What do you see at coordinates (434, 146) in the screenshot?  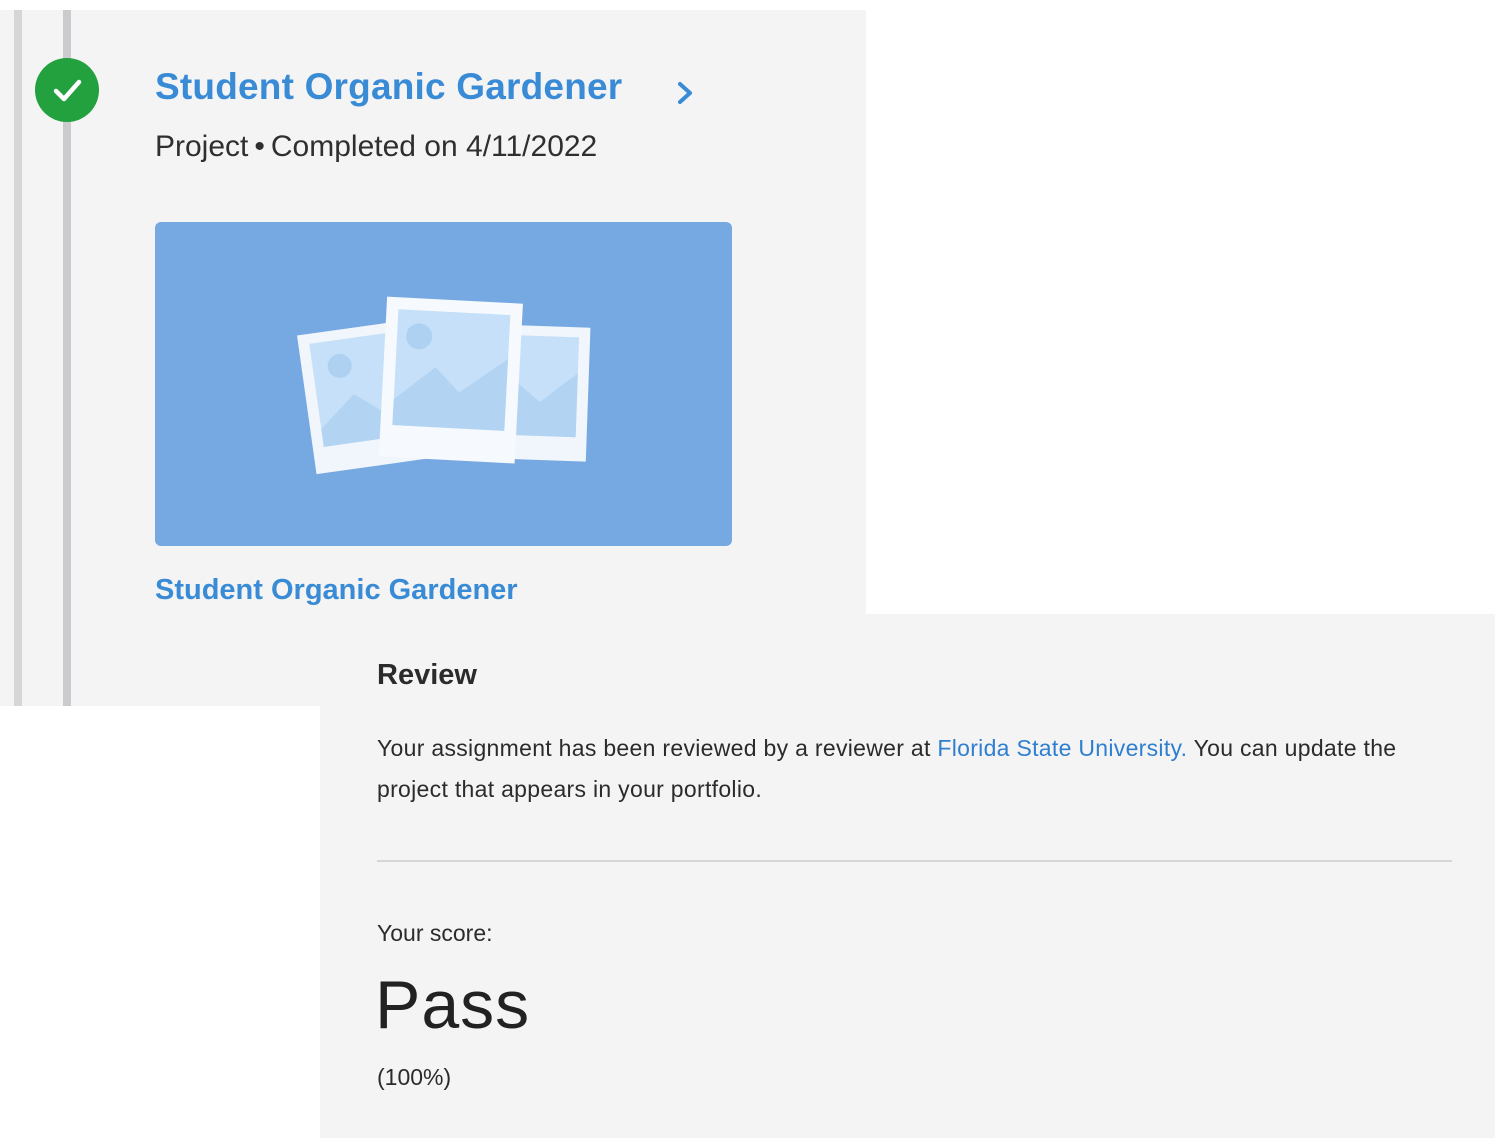 I see `completed-date: Completed on 4/11/2022` at bounding box center [434, 146].